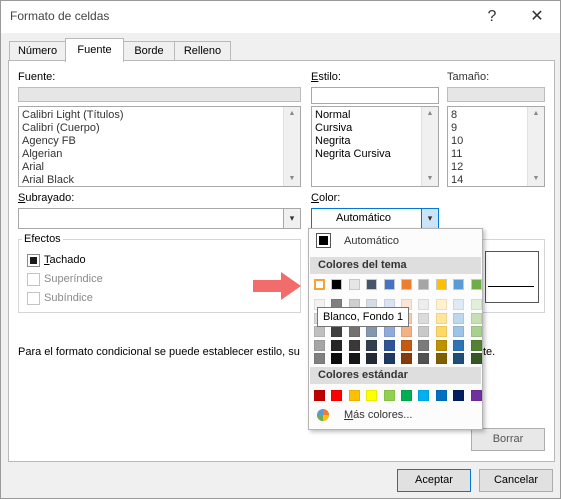  Describe the element at coordinates (291, 146) in the screenshot. I see `font-list-scrollbar: ▲ ▼` at that location.